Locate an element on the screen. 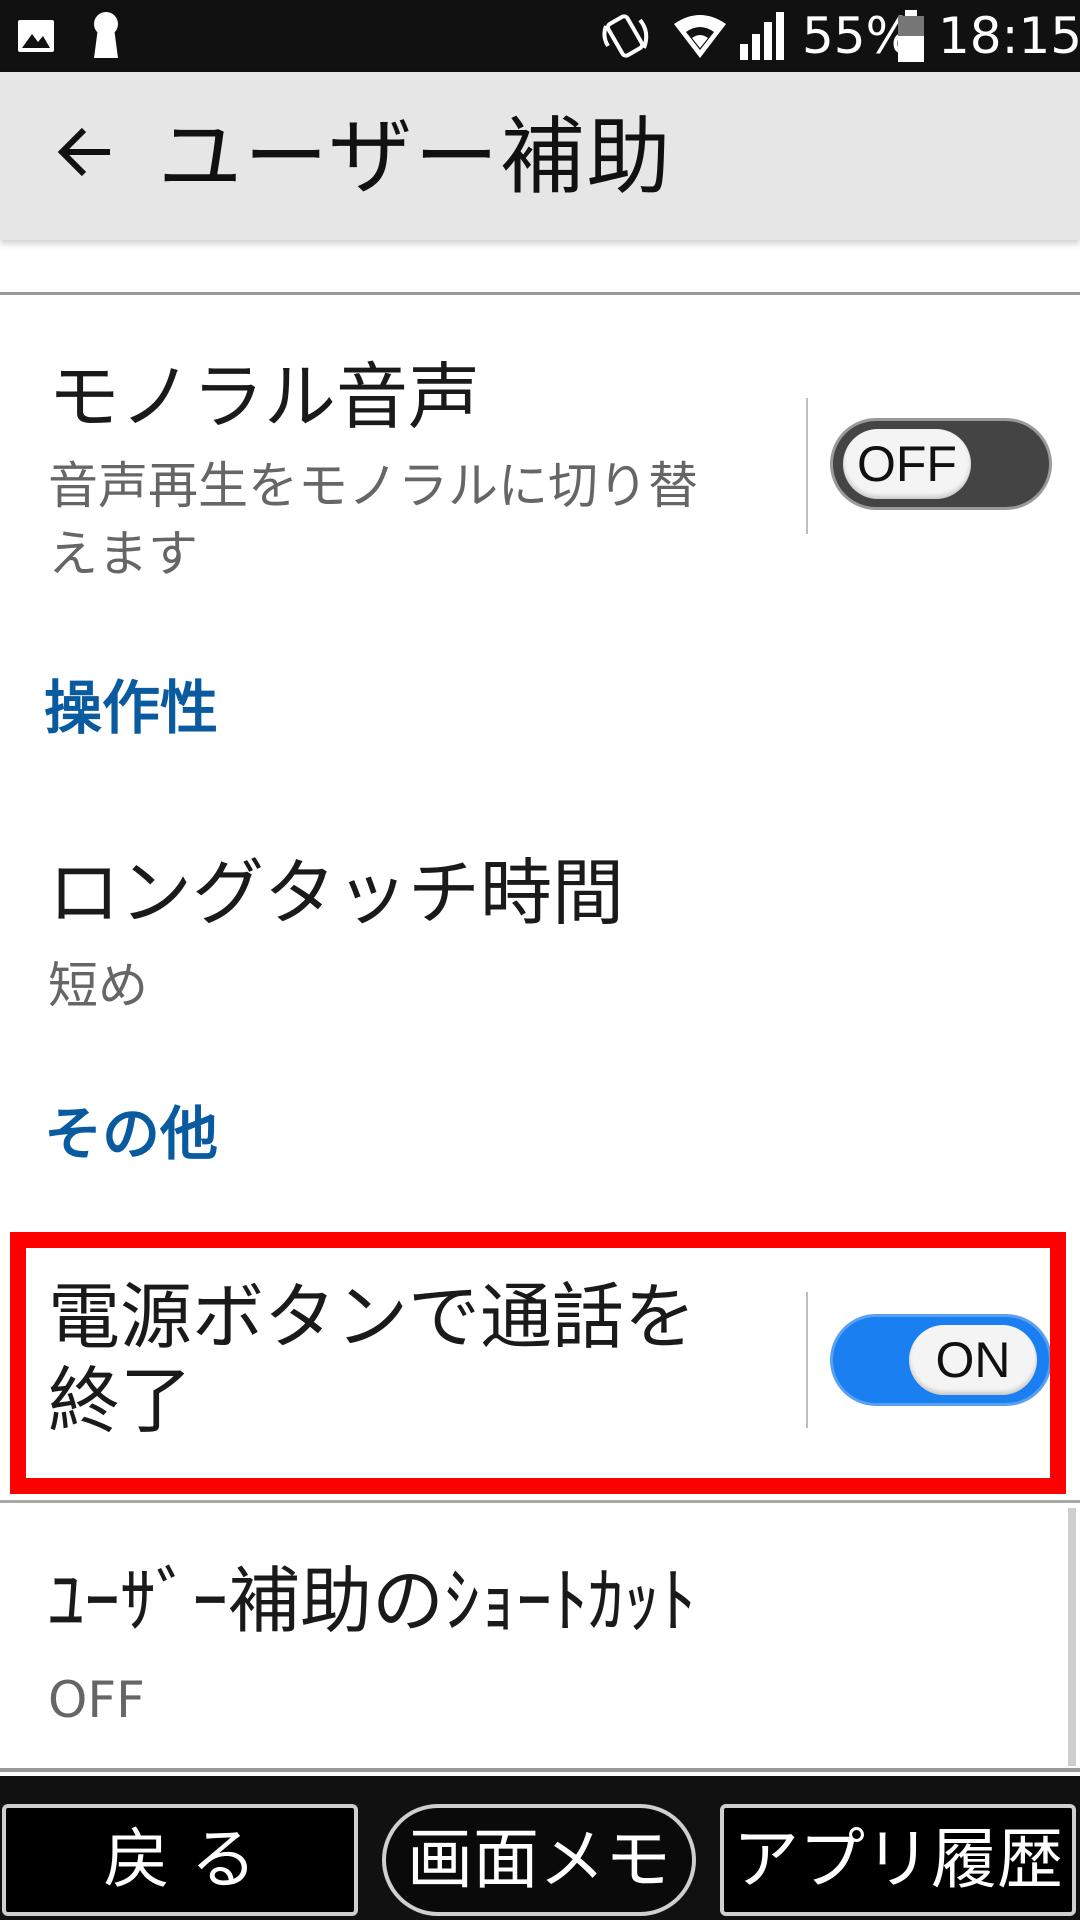  keyhole-icon is located at coordinates (106, 35).